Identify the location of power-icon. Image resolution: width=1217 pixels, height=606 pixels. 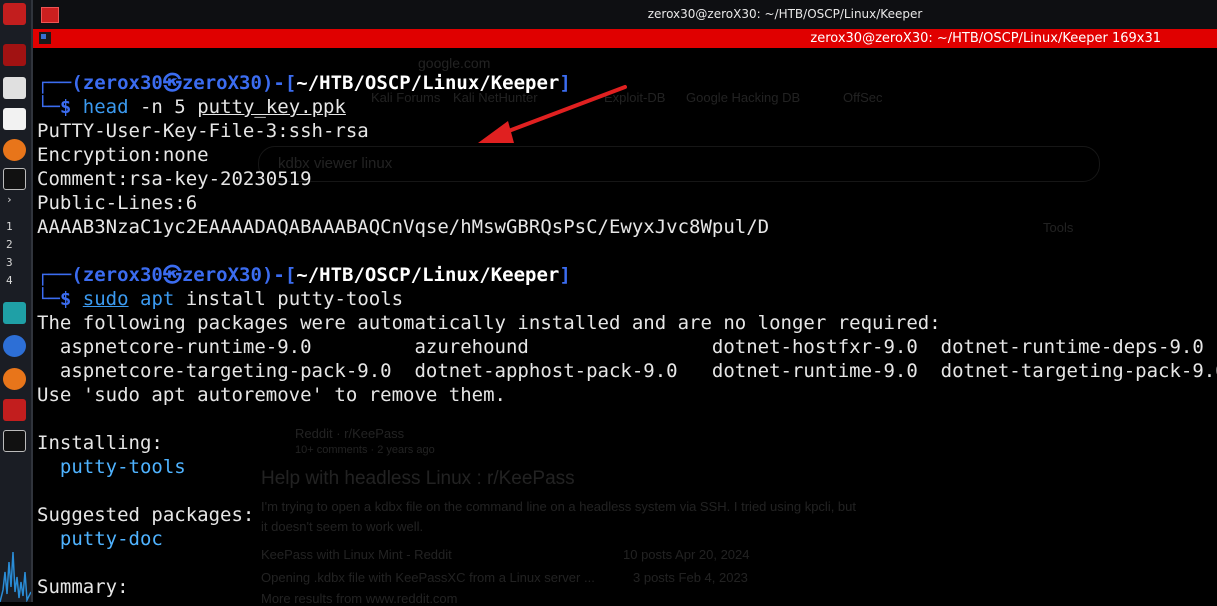
(14, 313).